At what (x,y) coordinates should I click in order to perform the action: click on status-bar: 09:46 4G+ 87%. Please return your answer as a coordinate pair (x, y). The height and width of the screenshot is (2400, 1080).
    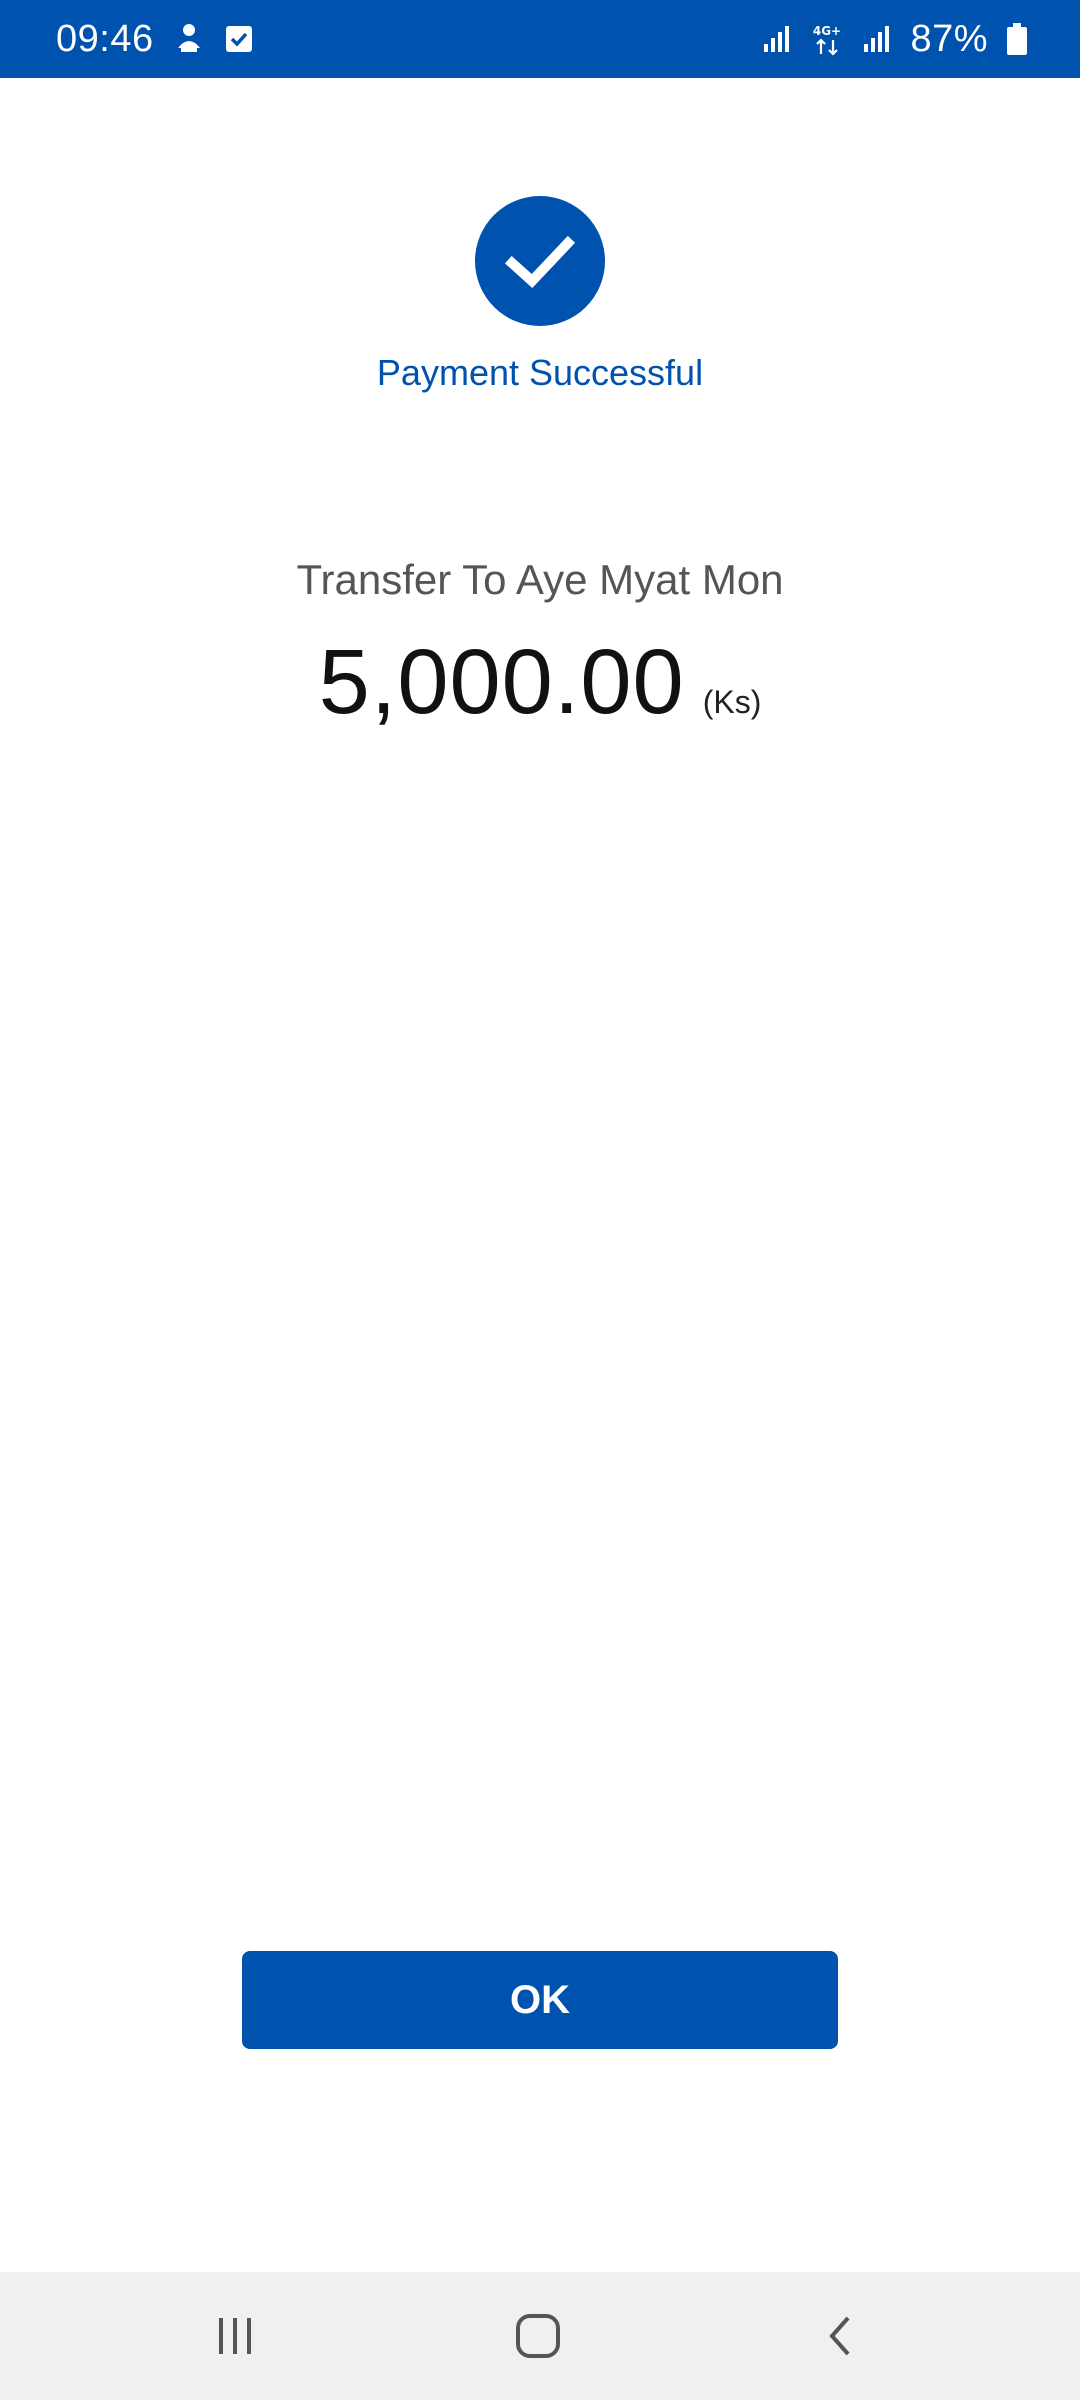
    Looking at the image, I should click on (540, 39).